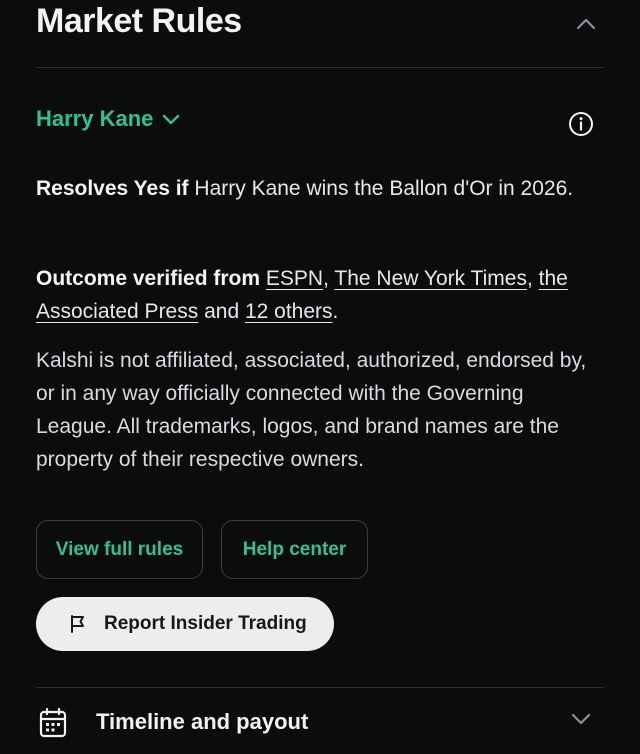  Describe the element at coordinates (320, 687) in the screenshot. I see `section-divider` at that location.